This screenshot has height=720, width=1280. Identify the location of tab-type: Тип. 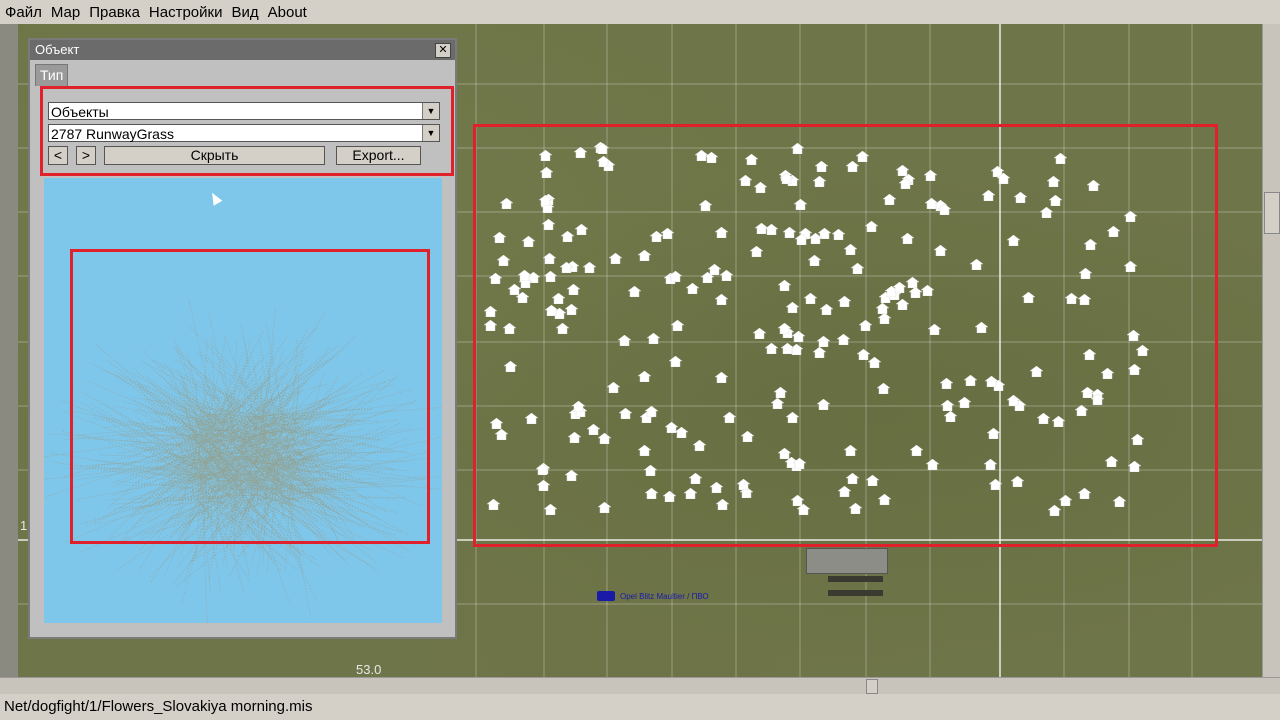
(52, 75).